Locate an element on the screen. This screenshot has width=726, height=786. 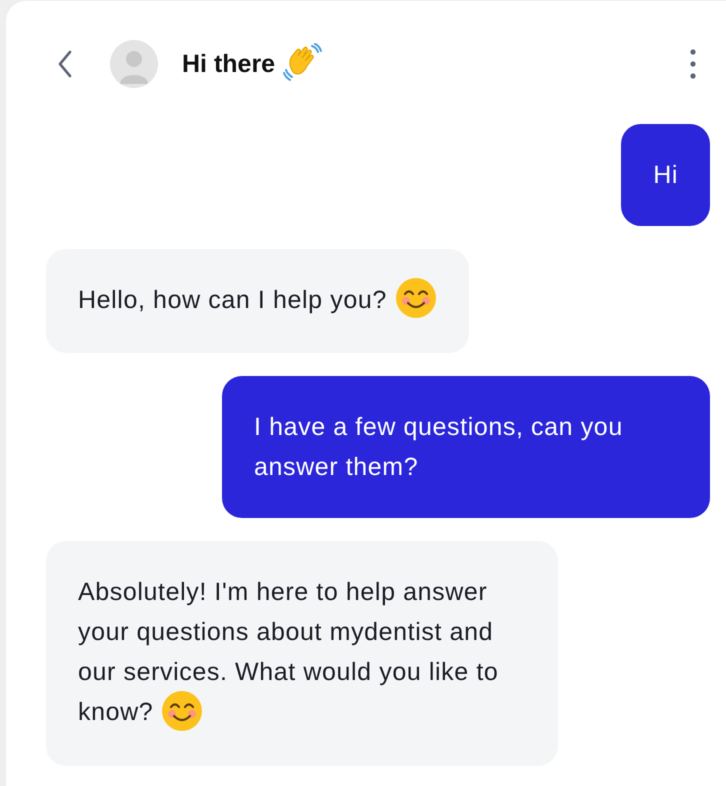
message-bubble: I have a few questions, can you answer them? is located at coordinates (466, 447).